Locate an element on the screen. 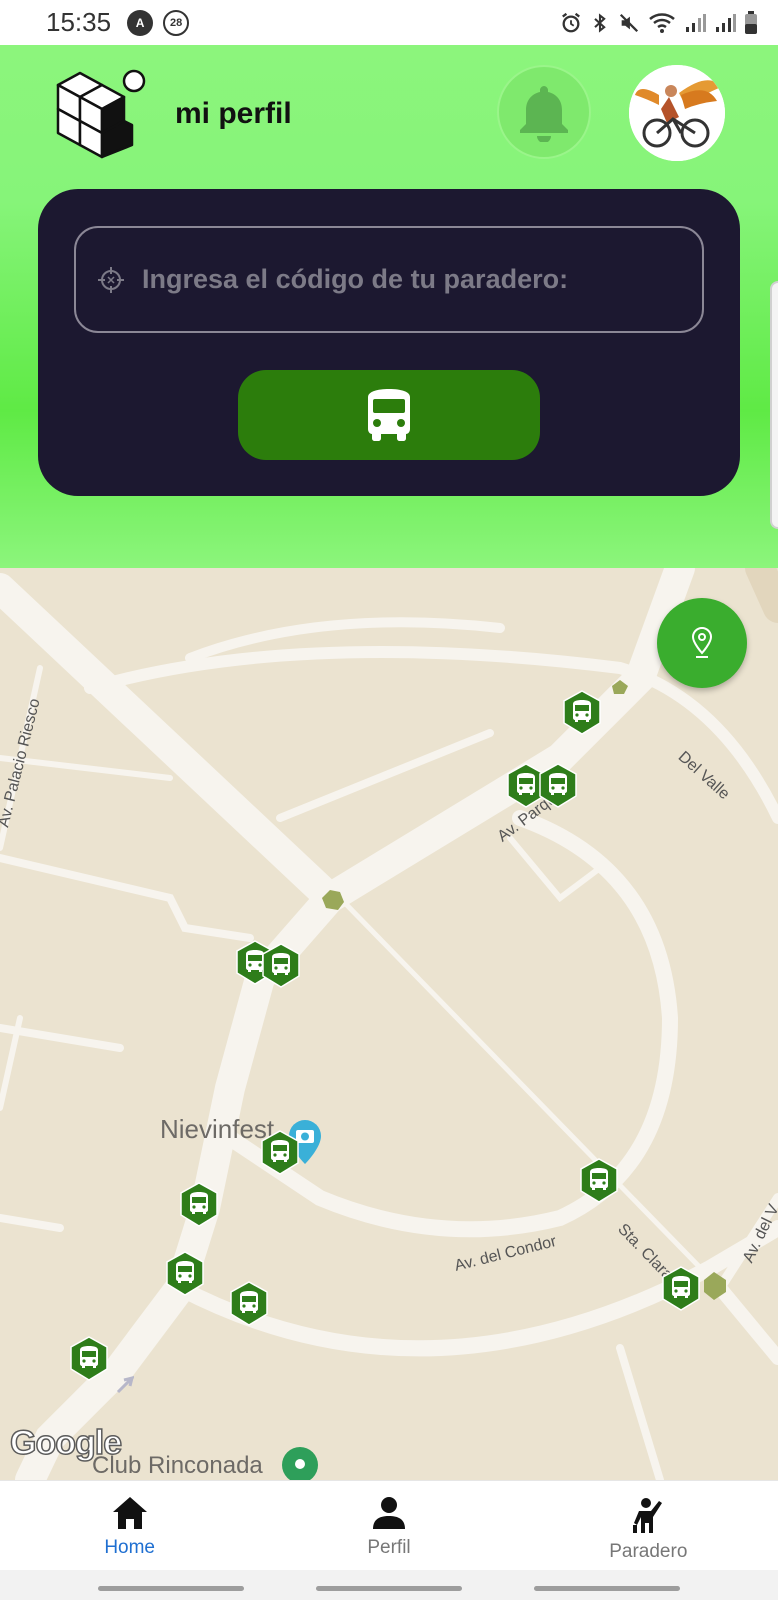  stop-code-field is located at coordinates (389, 279).